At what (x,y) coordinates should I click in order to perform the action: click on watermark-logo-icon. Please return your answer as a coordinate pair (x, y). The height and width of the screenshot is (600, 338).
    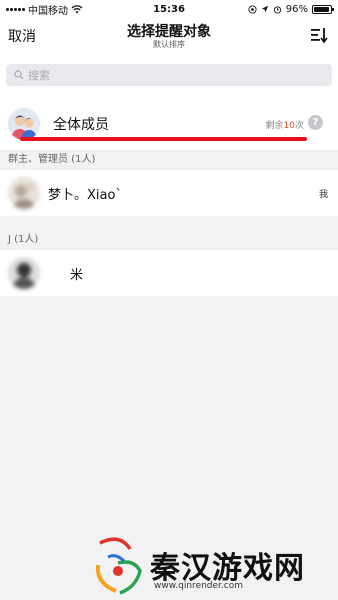
    Looking at the image, I should click on (118, 566).